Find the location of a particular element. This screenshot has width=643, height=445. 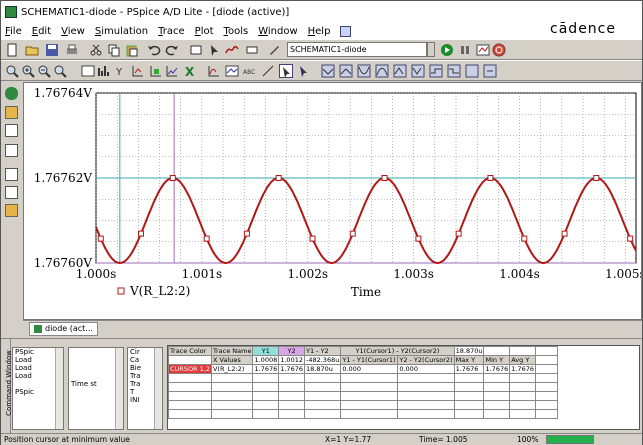

menu-window: Window is located at coordinates (277, 31).